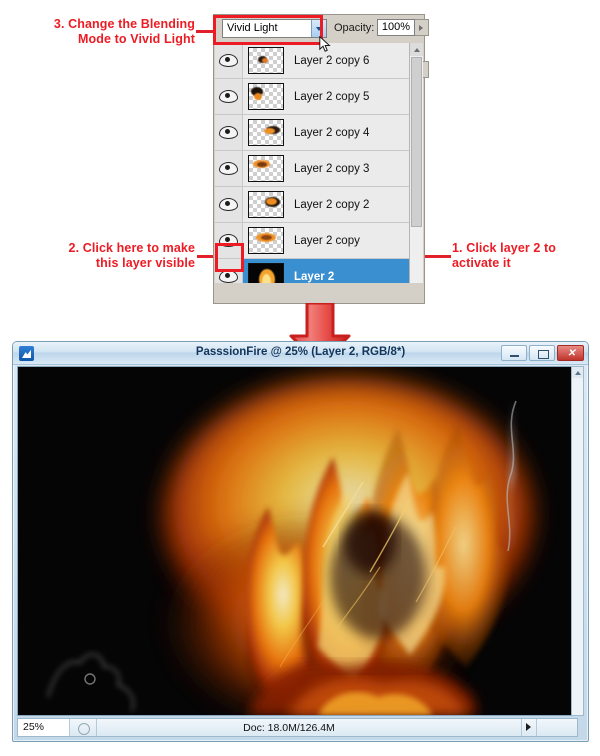  What do you see at coordinates (325, 44) in the screenshot?
I see `mouse-cursor-icon` at bounding box center [325, 44].